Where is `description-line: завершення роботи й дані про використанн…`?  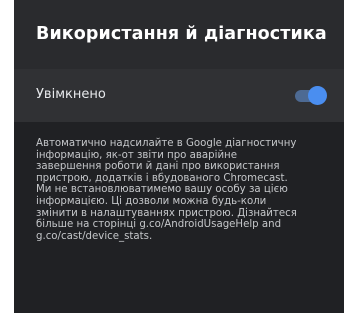 description-line: завершення роботи й дані про використанн… is located at coordinates (158, 167).